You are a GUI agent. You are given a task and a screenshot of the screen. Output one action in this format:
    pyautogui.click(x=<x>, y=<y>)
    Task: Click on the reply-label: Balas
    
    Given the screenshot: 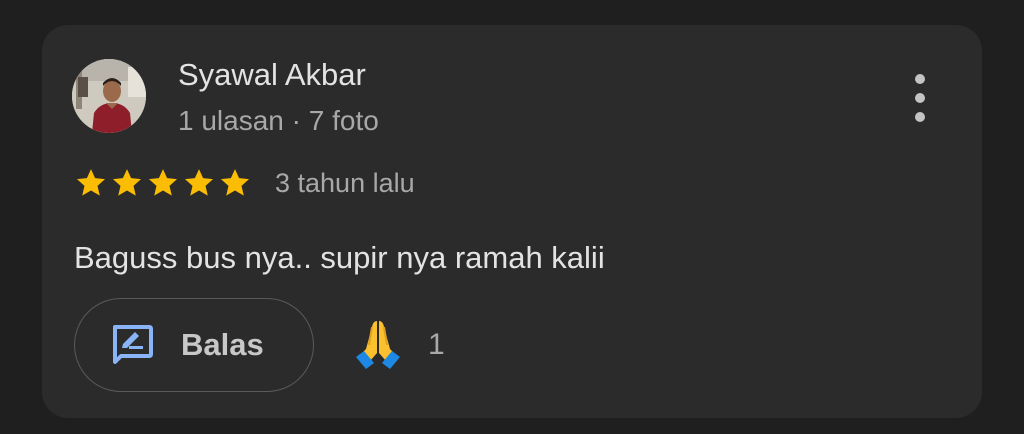 What is the action you would take?
    pyautogui.click(x=222, y=344)
    